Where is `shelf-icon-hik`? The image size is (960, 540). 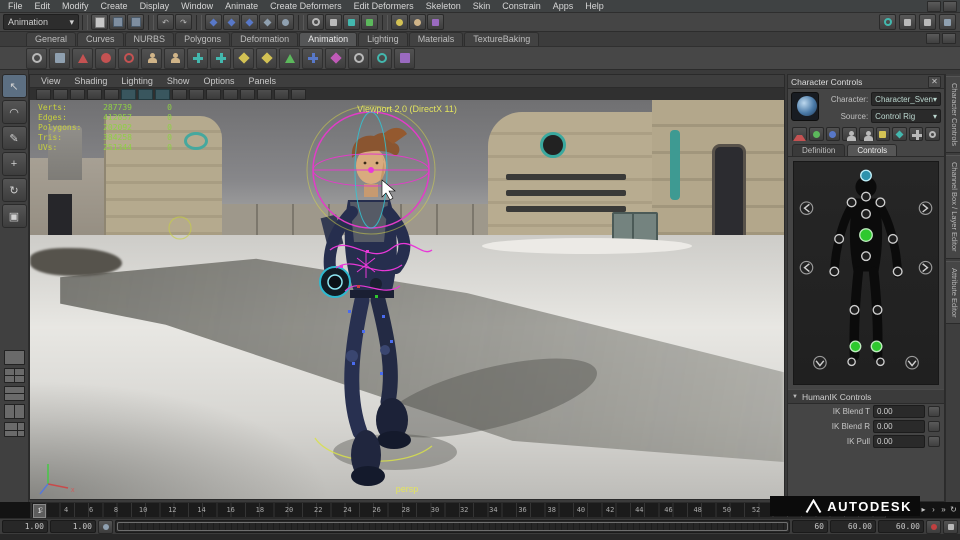
shelf-icon-hik is located at coordinates (381, 58).